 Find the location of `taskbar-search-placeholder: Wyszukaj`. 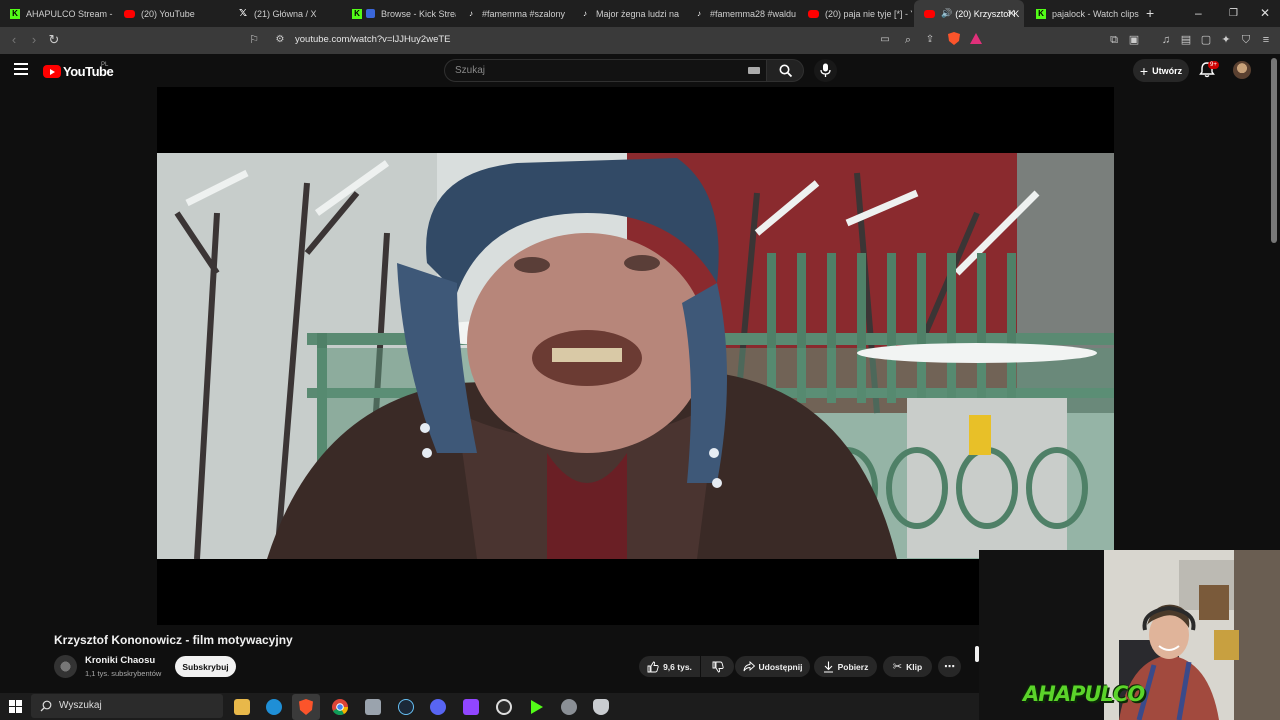

taskbar-search-placeholder: Wyszukaj is located at coordinates (80, 705).